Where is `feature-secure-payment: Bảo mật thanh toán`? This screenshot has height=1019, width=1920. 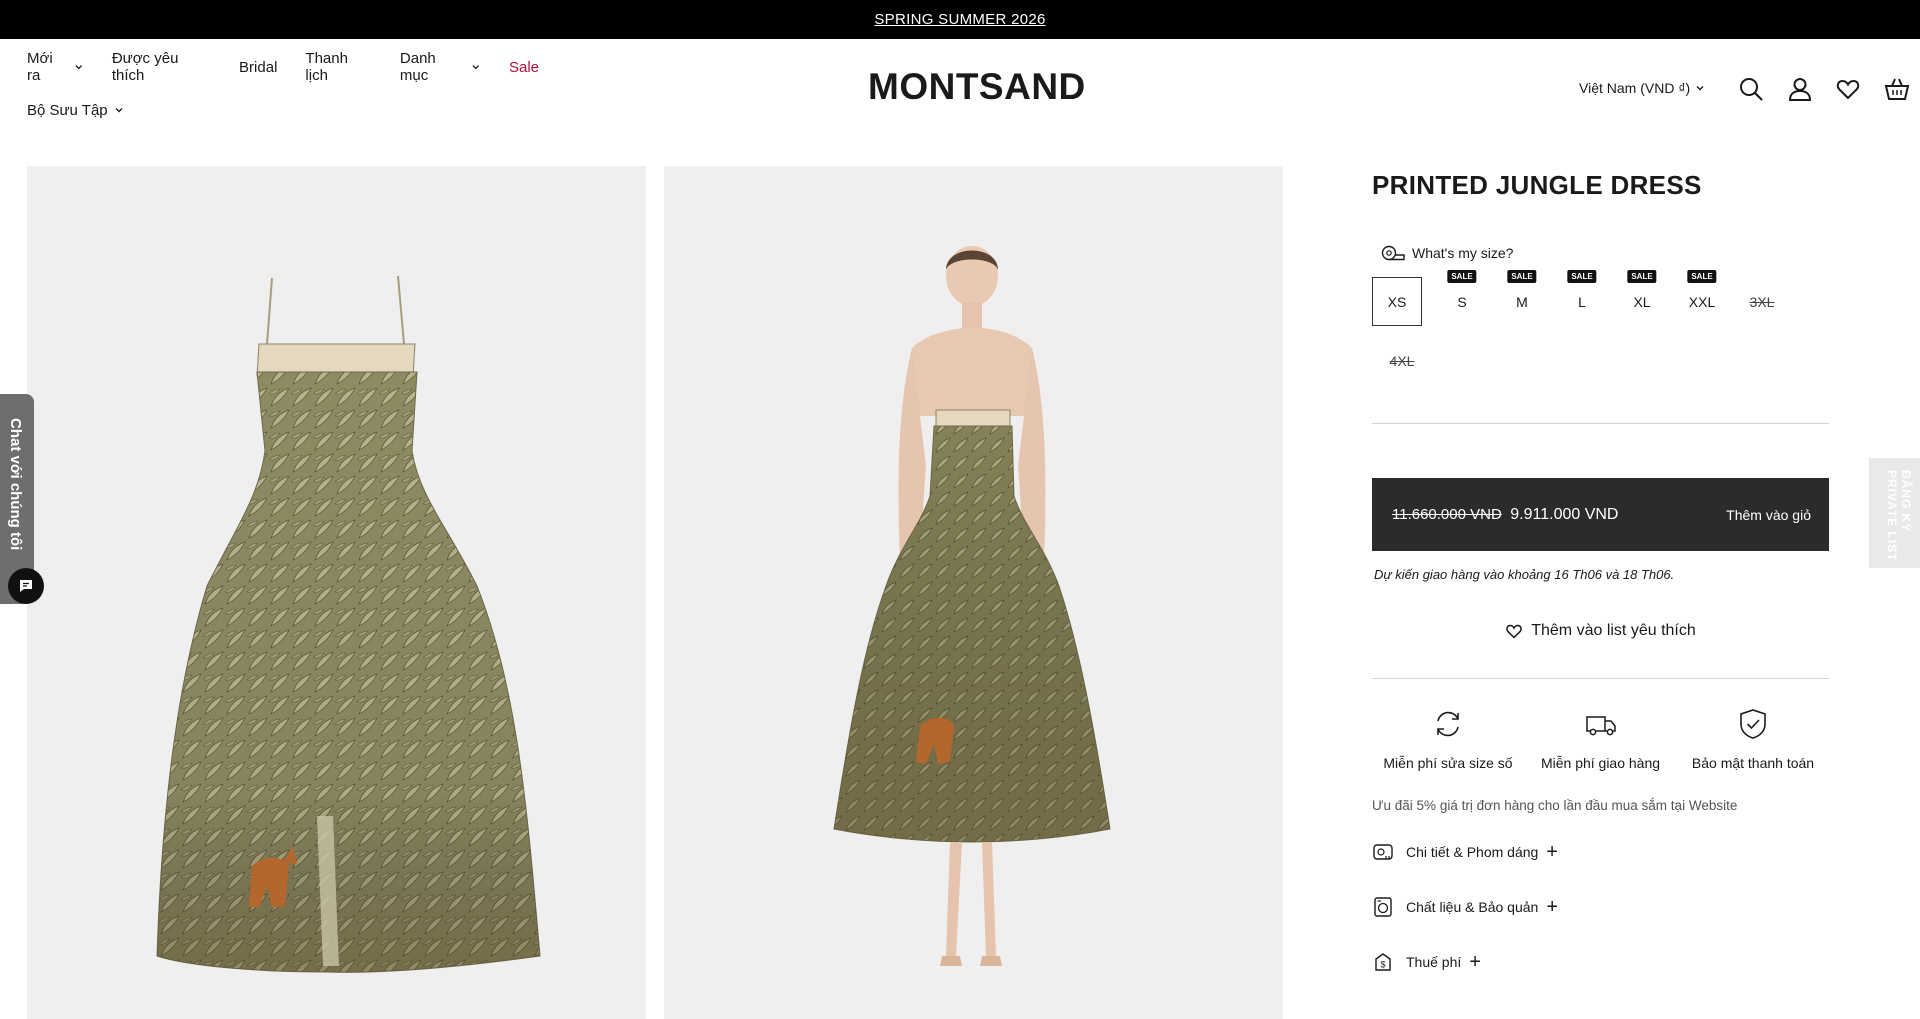
feature-secure-payment: Bảo mật thanh toán is located at coordinates (1753, 739).